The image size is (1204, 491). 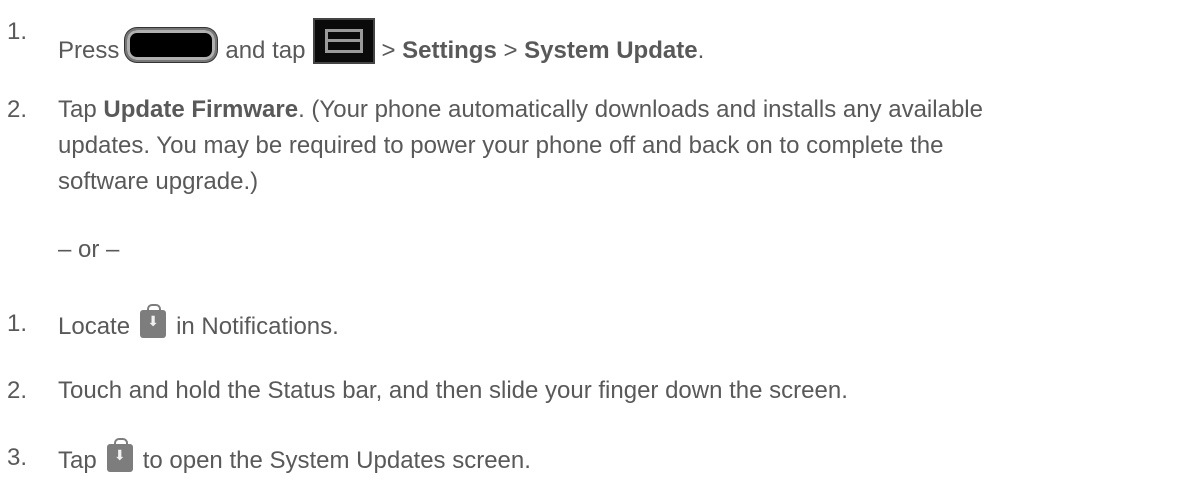 I want to click on punctuation: ., so click(x=701, y=50).